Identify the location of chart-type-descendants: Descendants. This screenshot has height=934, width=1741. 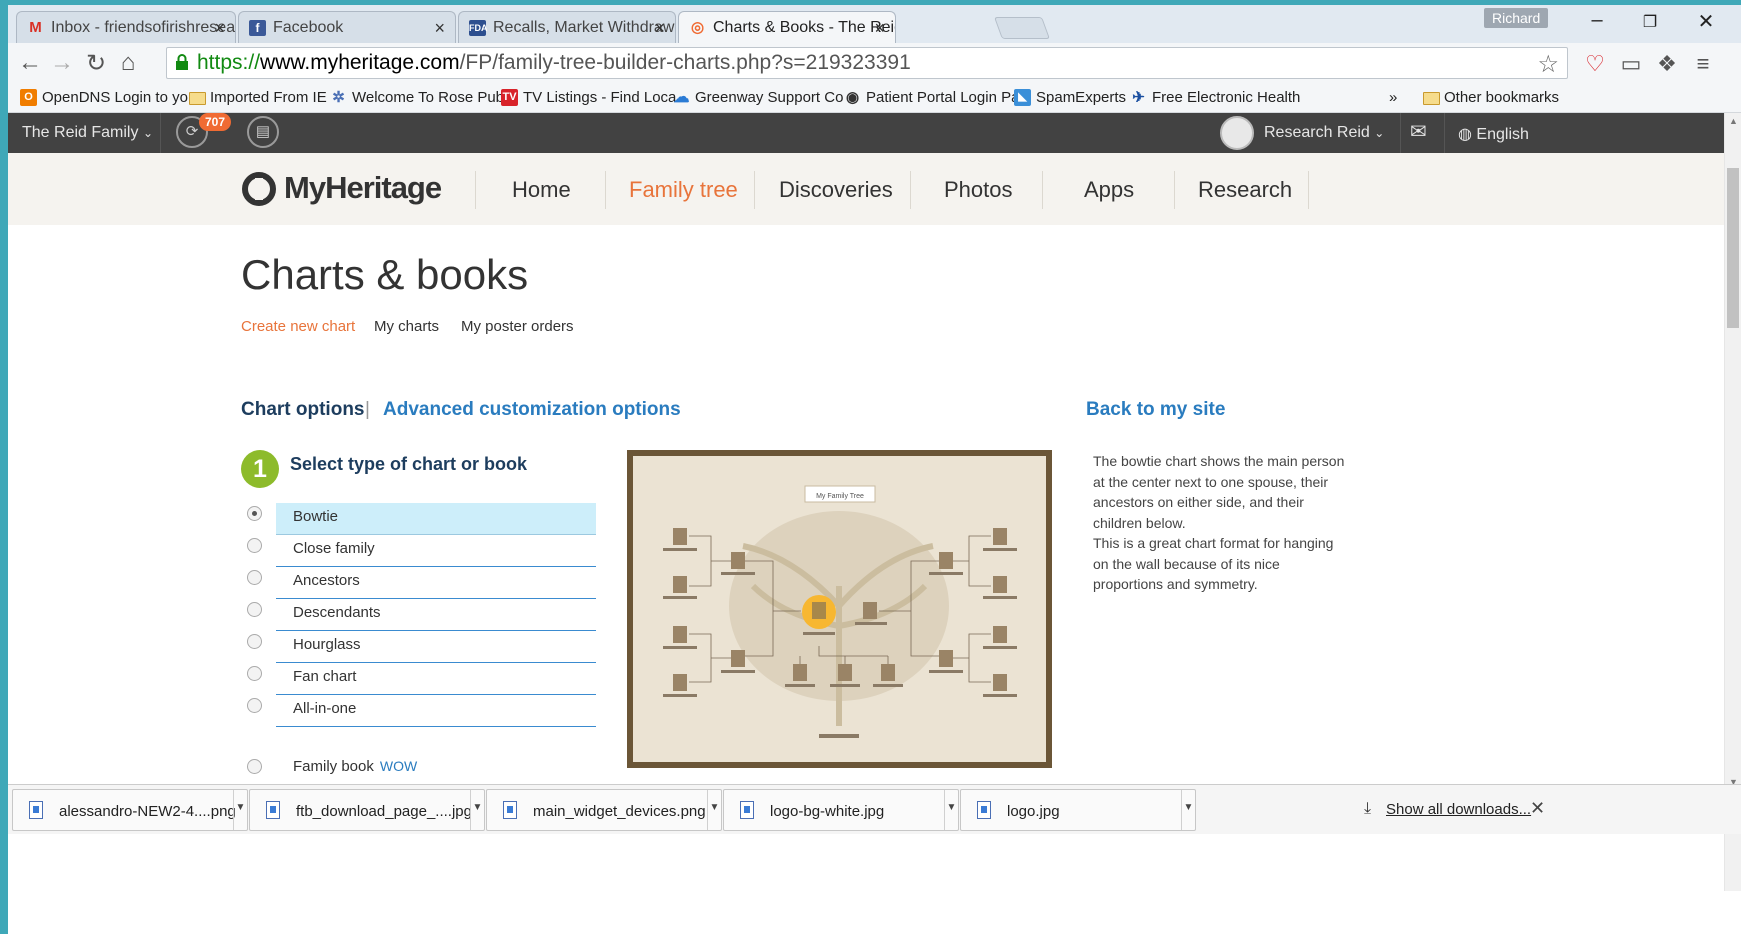
(436, 615).